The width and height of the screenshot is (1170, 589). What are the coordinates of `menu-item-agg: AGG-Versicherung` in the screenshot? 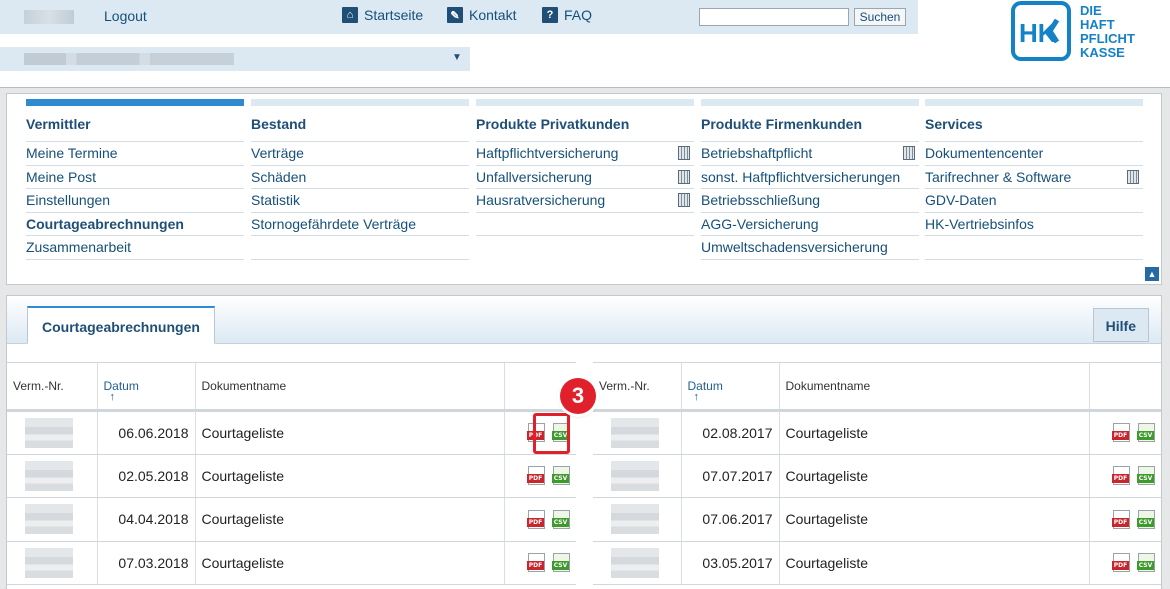 It's located at (810, 224).